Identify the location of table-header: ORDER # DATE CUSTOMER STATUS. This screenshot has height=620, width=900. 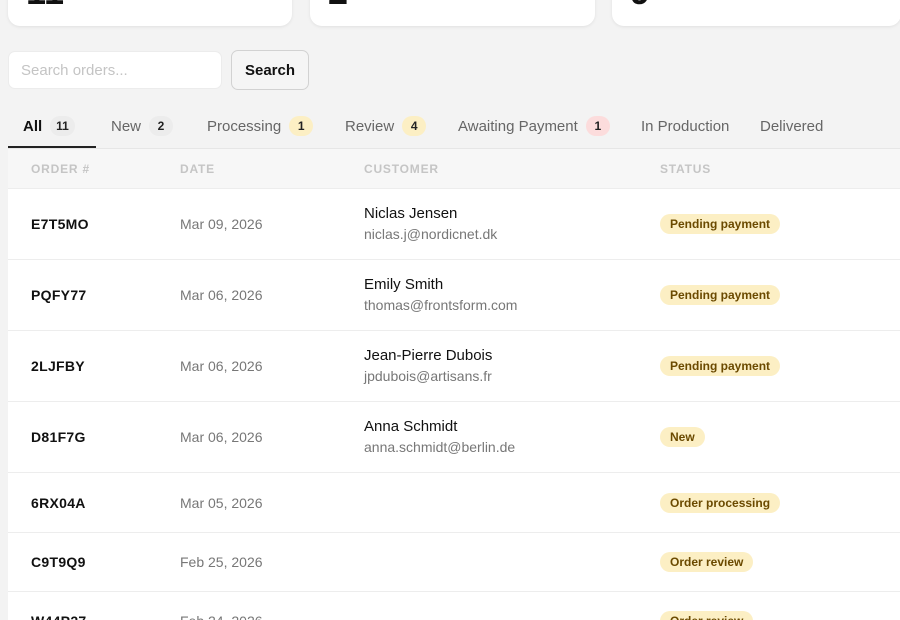
(454, 169).